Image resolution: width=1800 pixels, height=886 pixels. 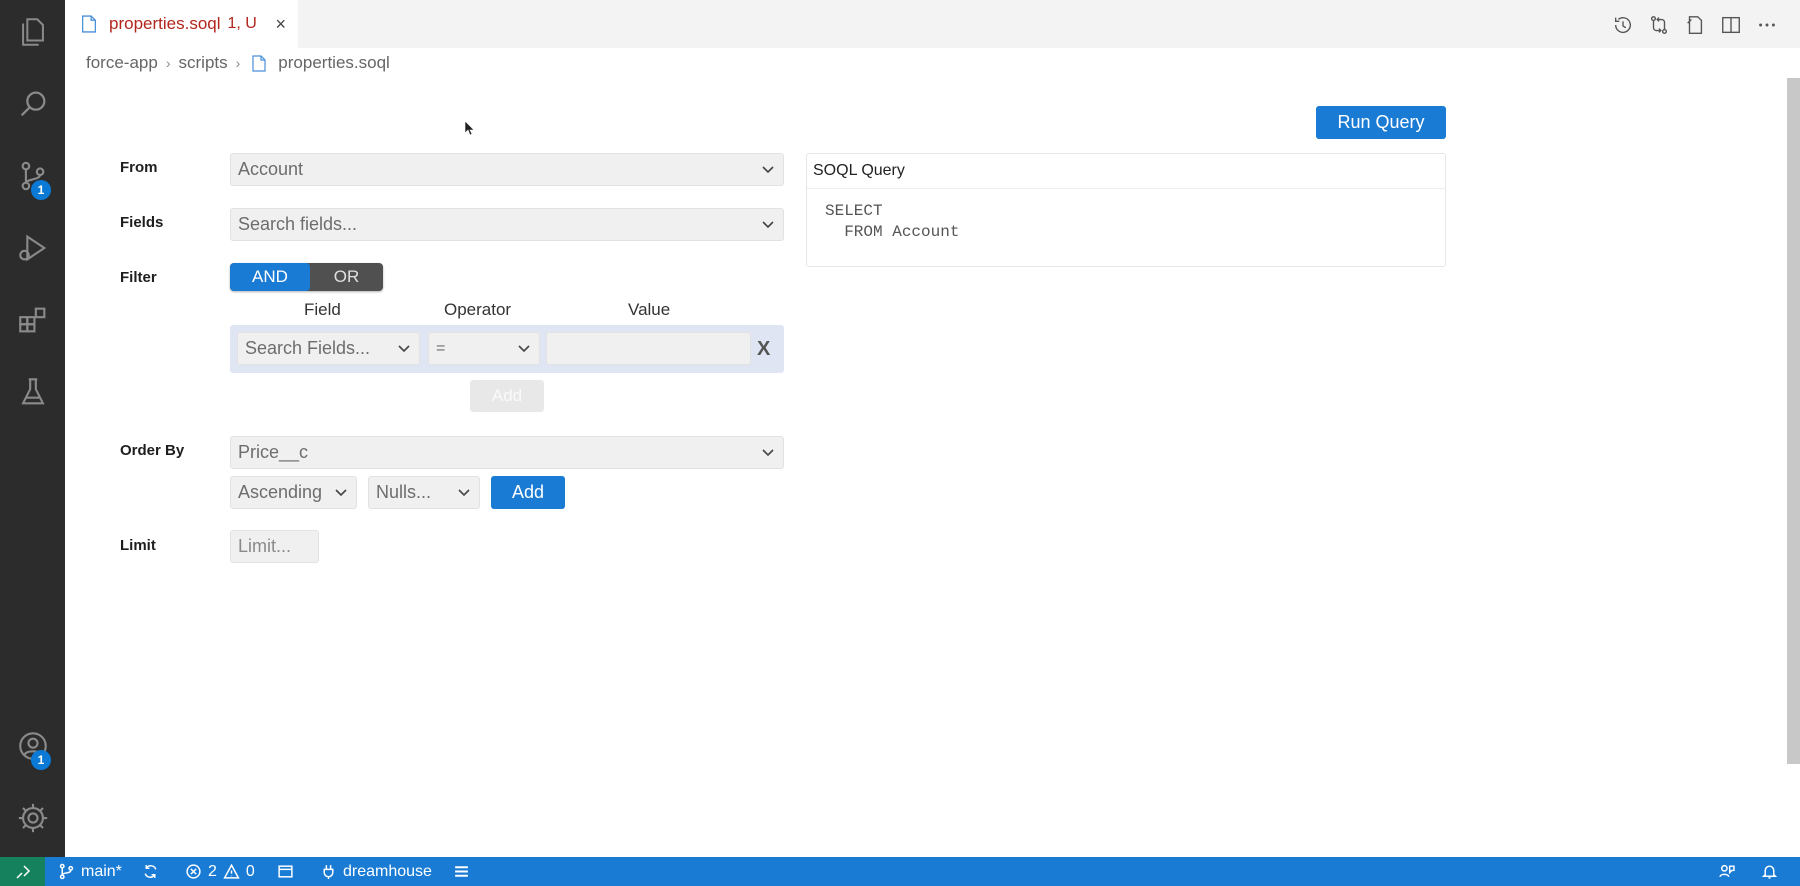 What do you see at coordinates (441, 348) in the screenshot?
I see `filter-operator-value: =` at bounding box center [441, 348].